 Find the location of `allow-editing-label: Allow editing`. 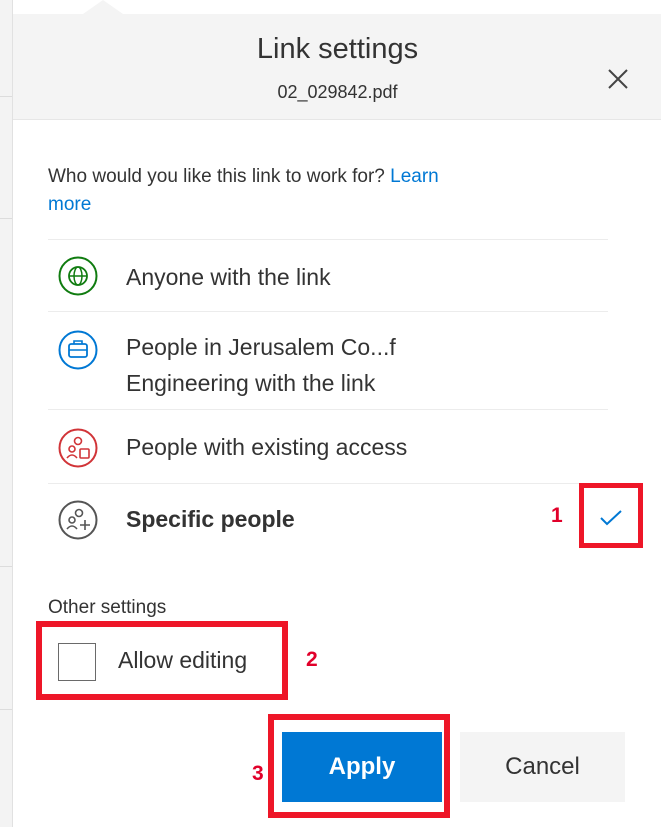

allow-editing-label: Allow editing is located at coordinates (183, 660).